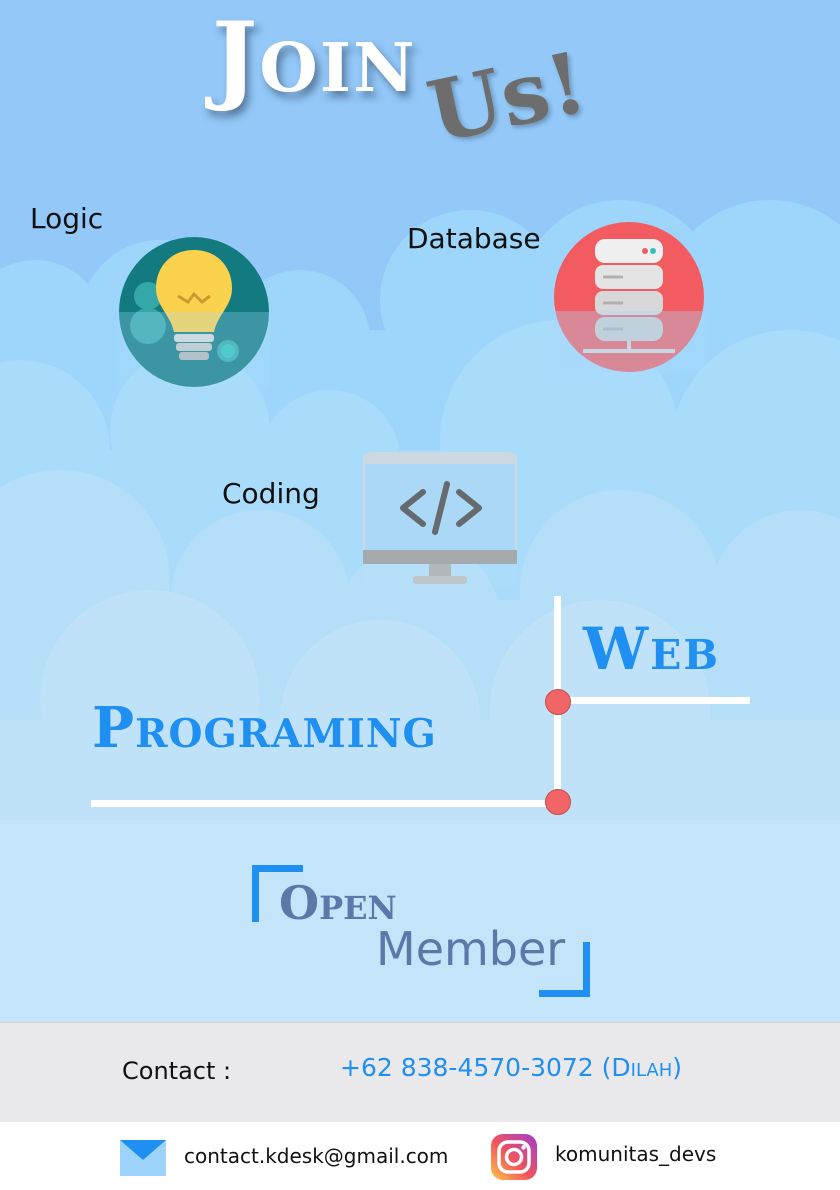 The height and width of the screenshot is (1190, 840). What do you see at coordinates (514, 1157) in the screenshot?
I see `instagram-icon` at bounding box center [514, 1157].